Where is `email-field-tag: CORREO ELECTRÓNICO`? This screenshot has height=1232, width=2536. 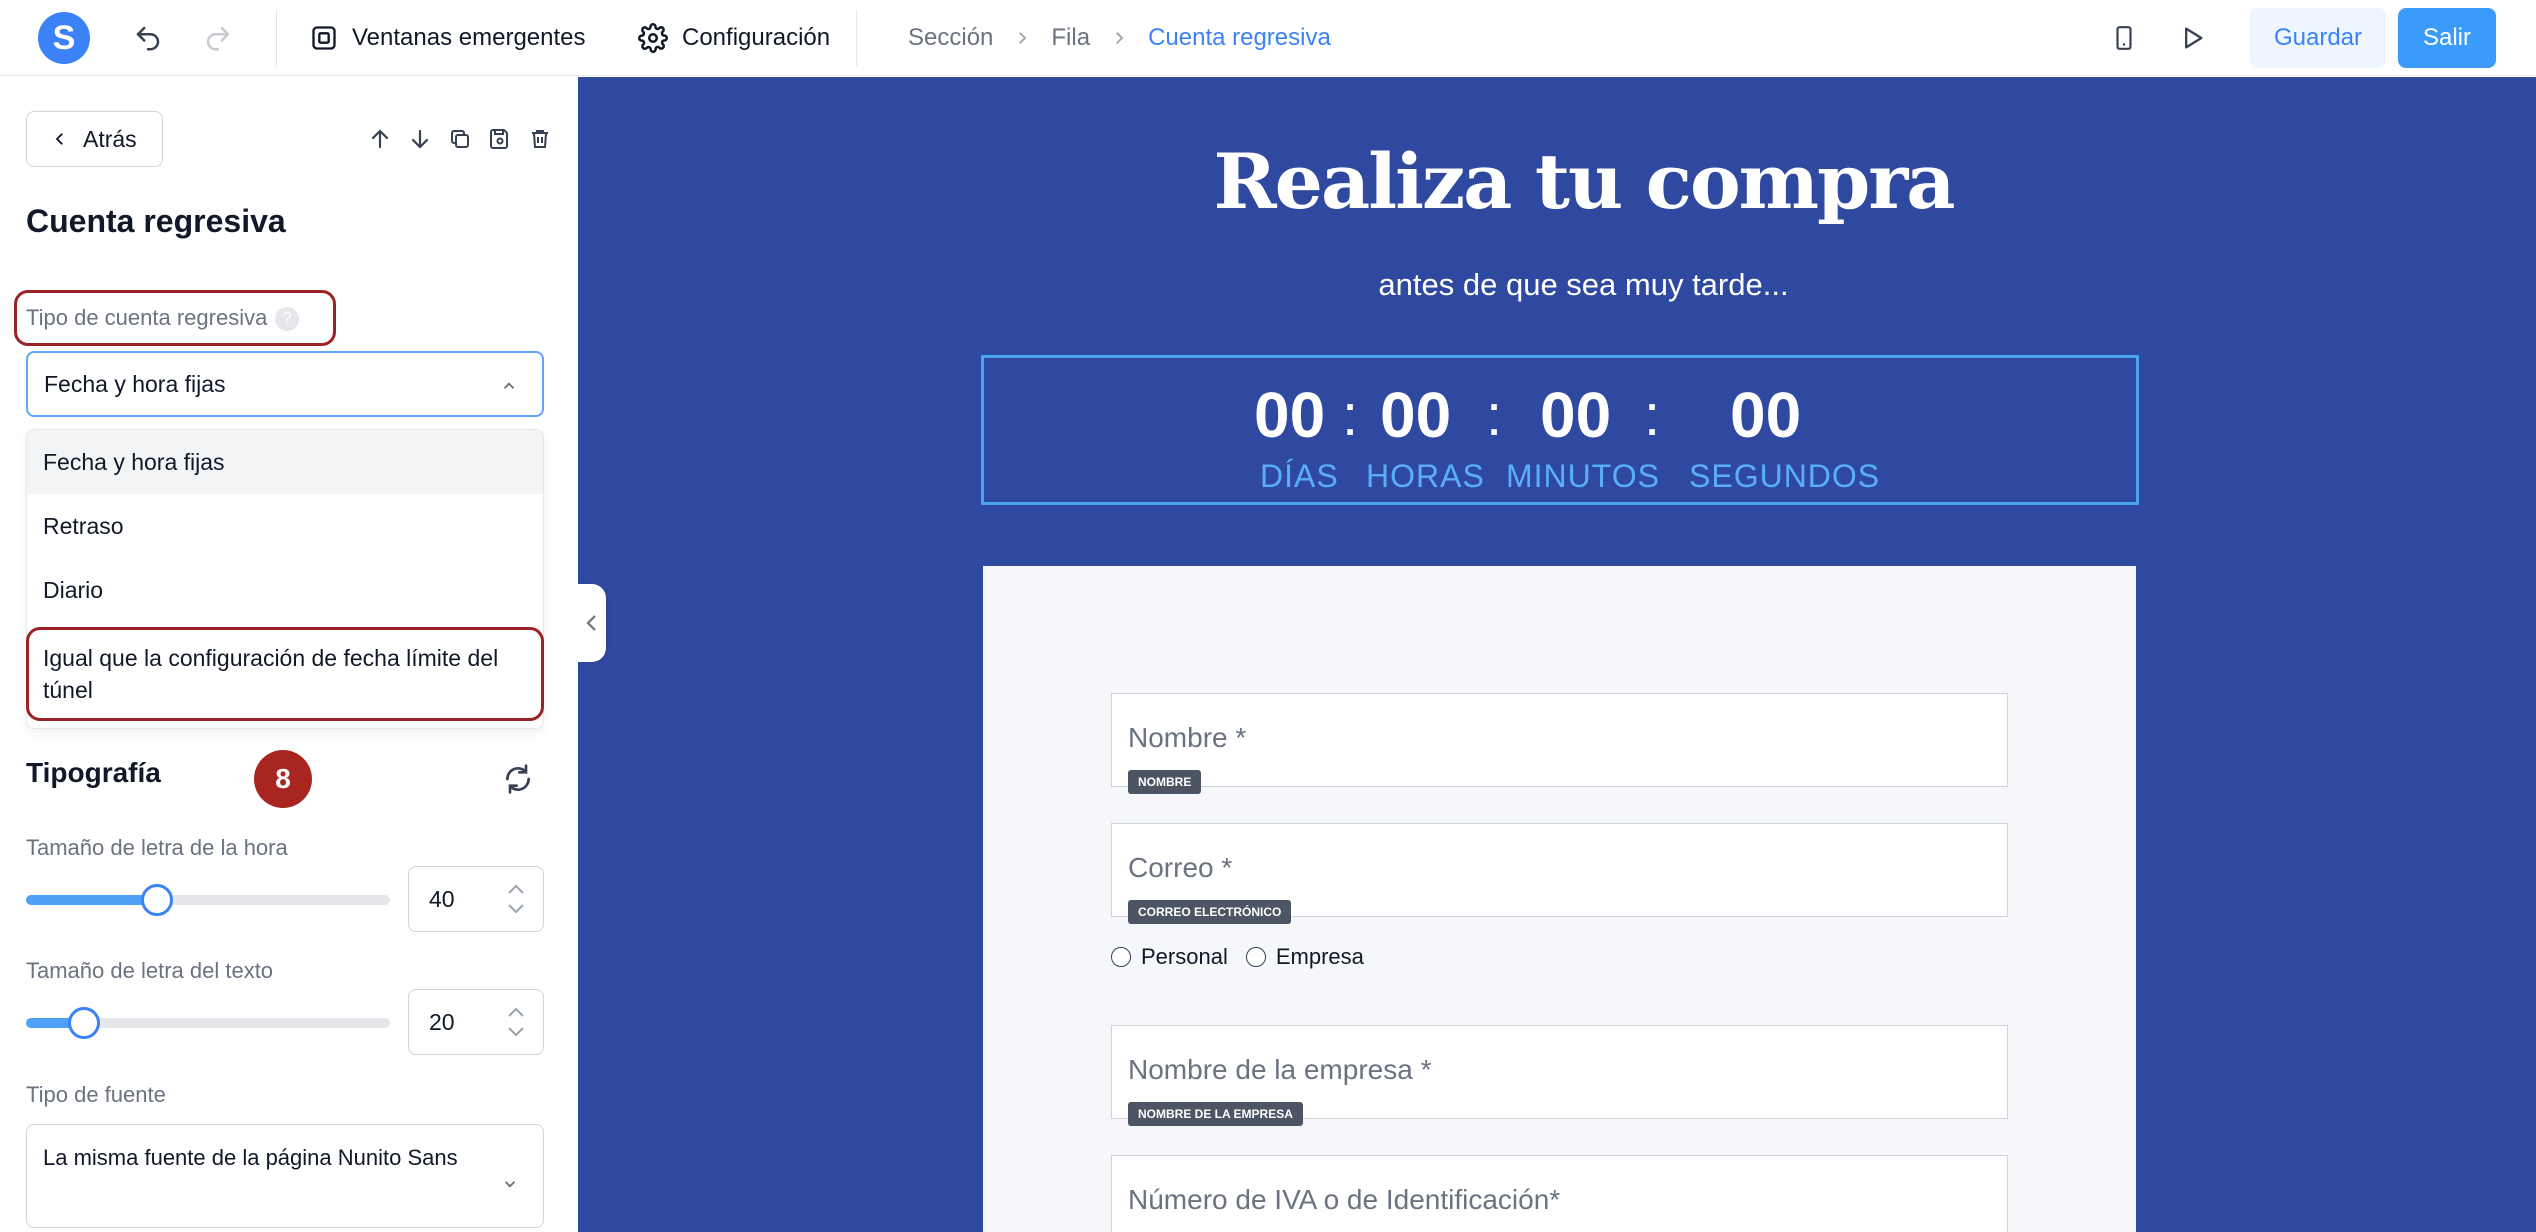 email-field-tag: CORREO ELECTRÓNICO is located at coordinates (1210, 912).